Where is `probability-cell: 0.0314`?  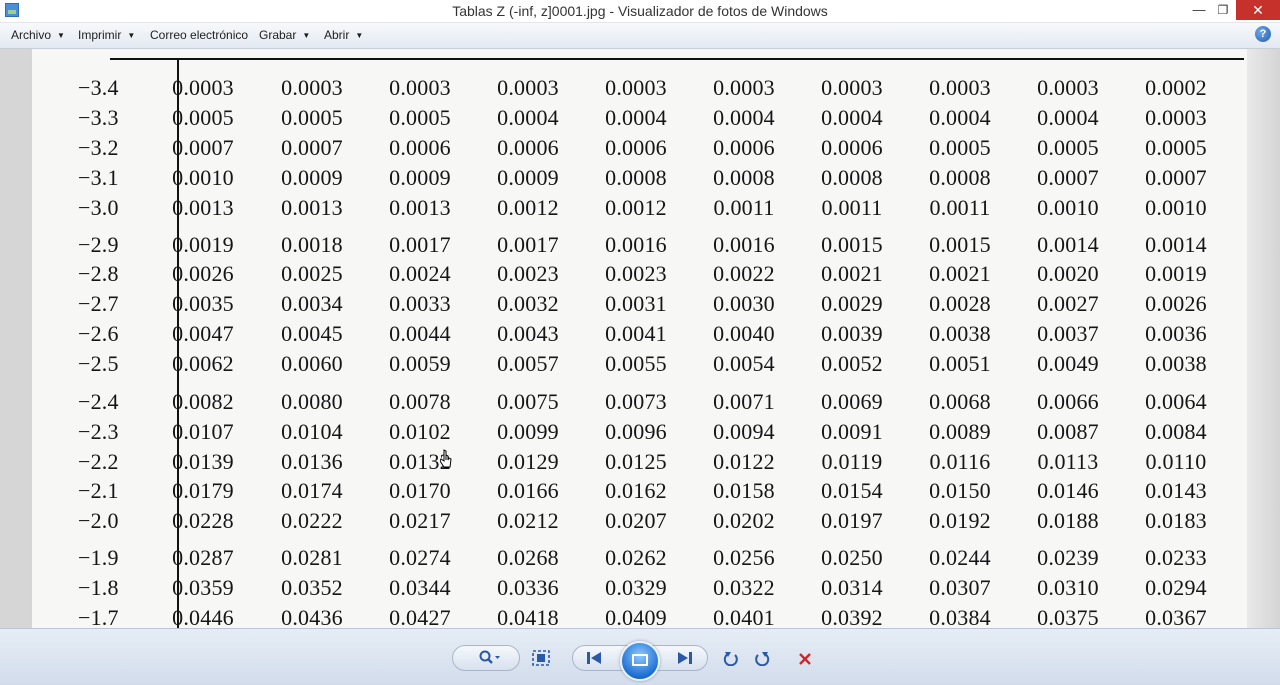 probability-cell: 0.0314 is located at coordinates (852, 587).